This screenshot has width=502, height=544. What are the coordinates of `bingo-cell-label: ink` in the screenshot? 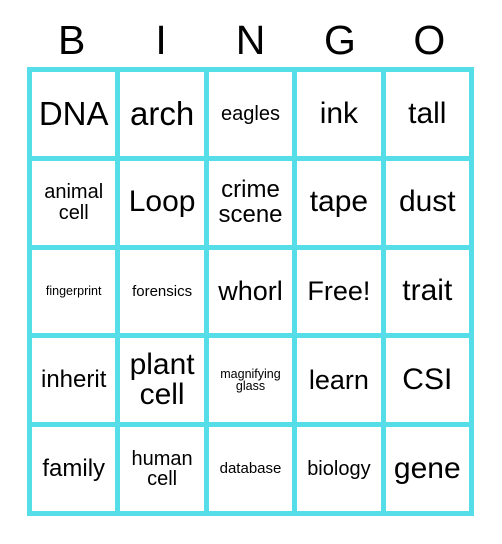 It's located at (339, 113).